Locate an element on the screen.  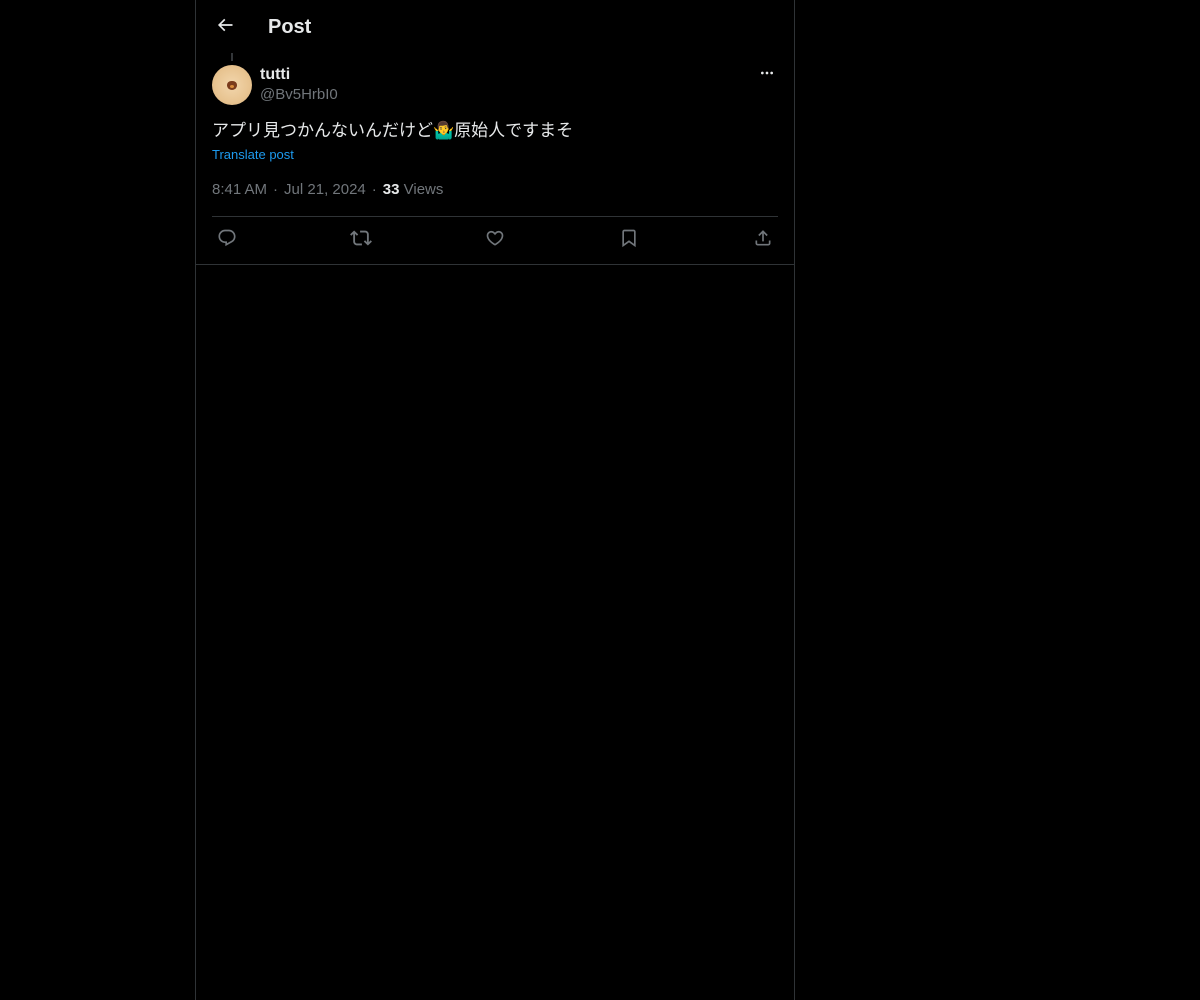
avatar is located at coordinates (232, 85).